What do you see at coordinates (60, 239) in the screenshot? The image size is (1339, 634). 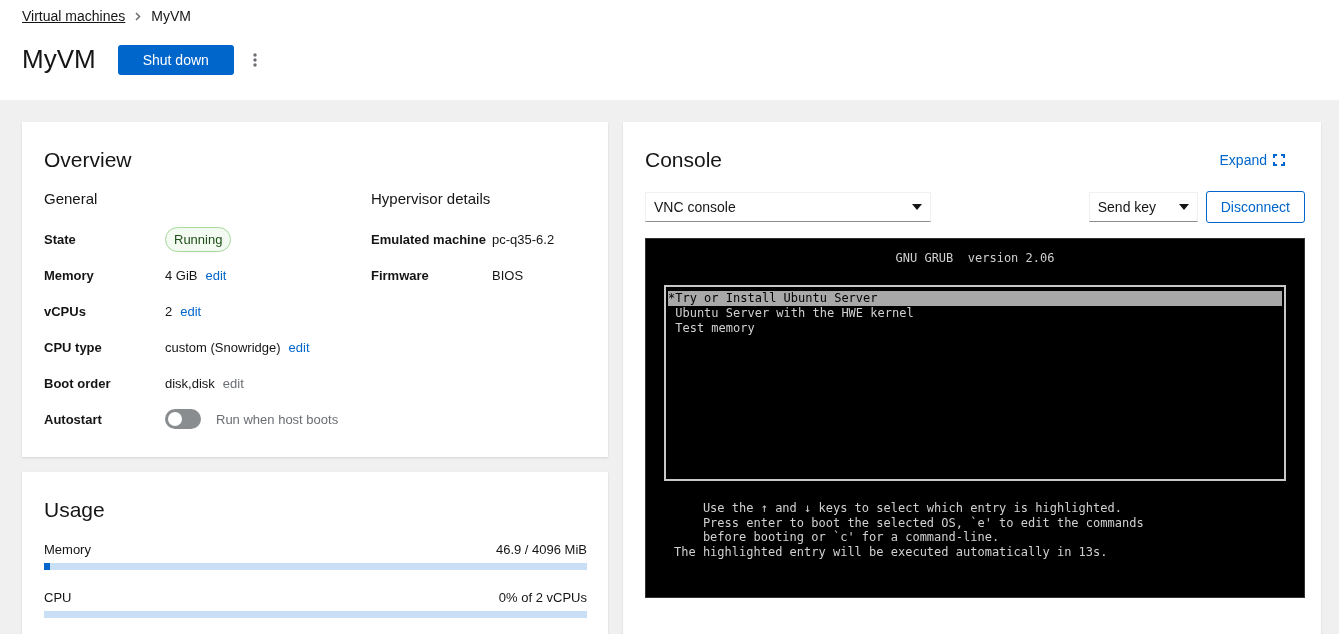 I see `field-label: State` at bounding box center [60, 239].